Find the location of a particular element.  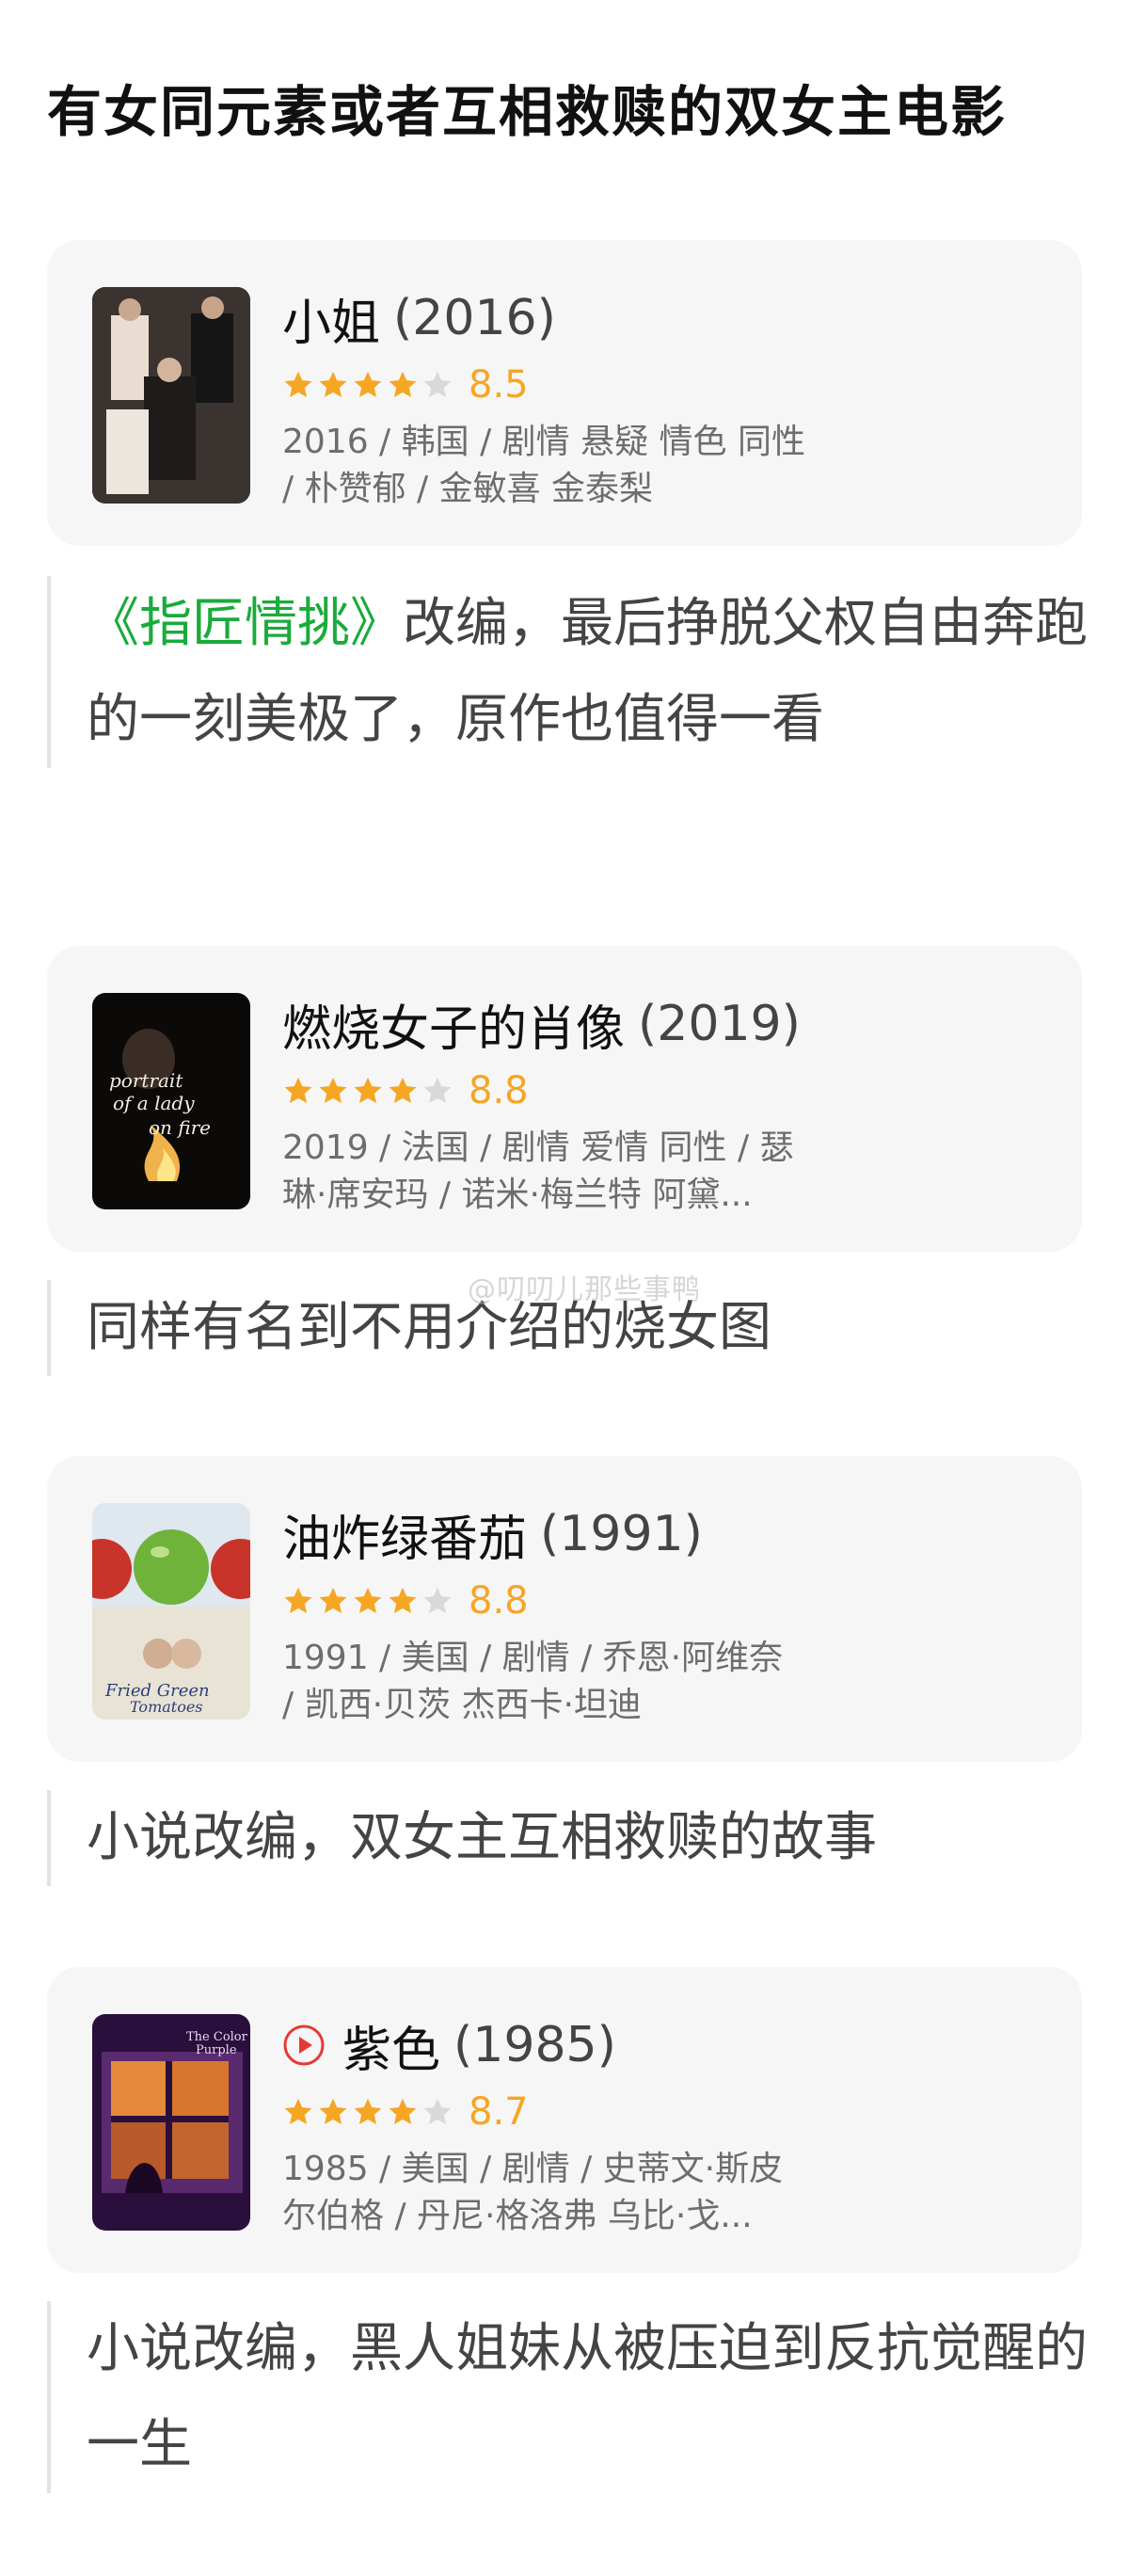

movie-note: 小说改编，黑人姐妹从被压迫到反抗觉醒的一生 is located at coordinates (575, 2397).